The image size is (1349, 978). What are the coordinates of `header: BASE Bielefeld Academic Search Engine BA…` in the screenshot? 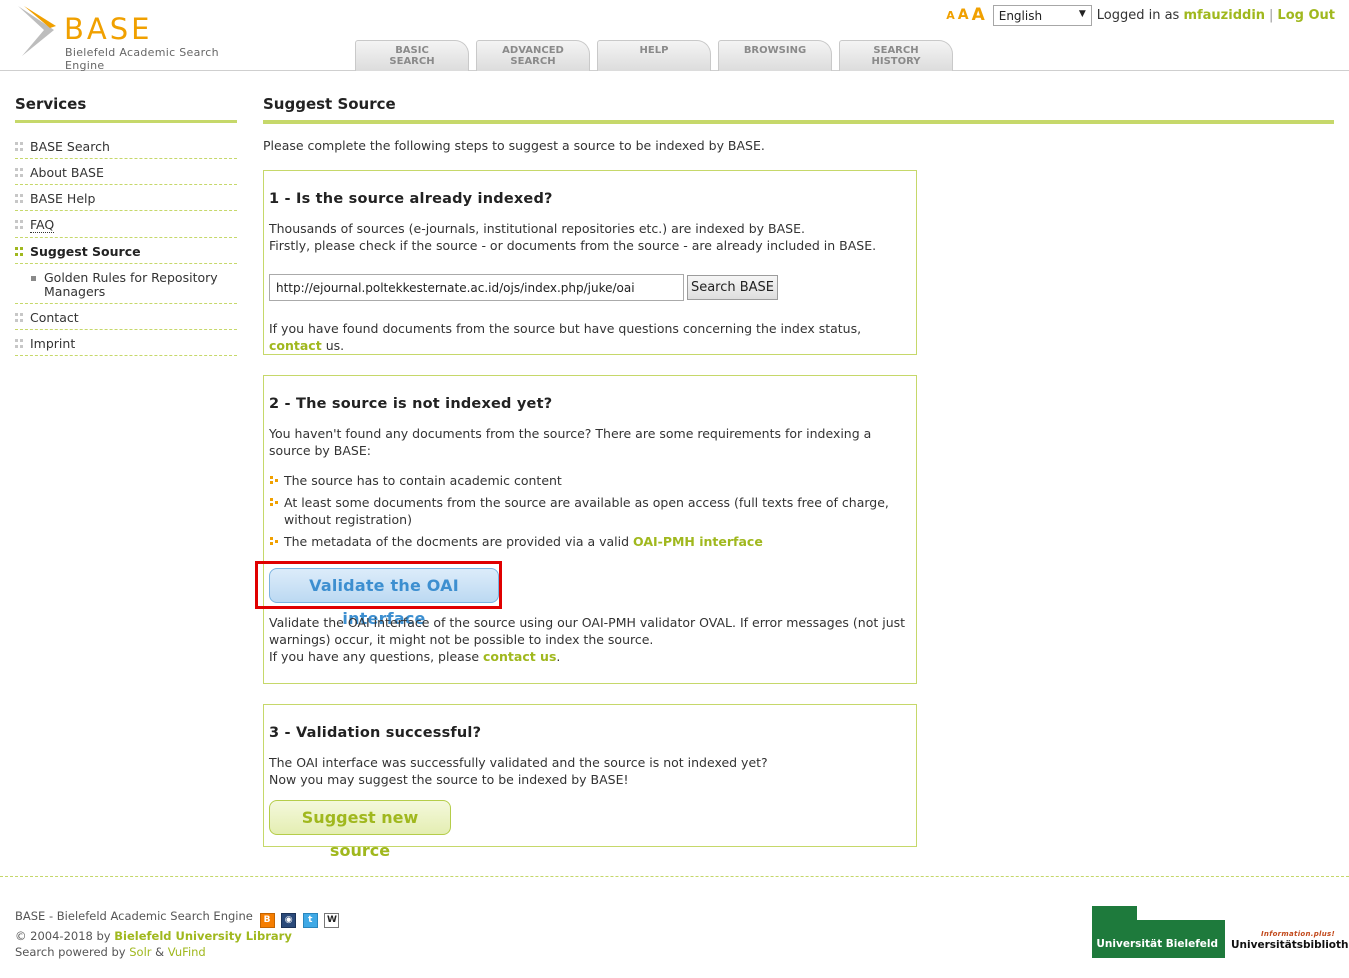 It's located at (674, 36).